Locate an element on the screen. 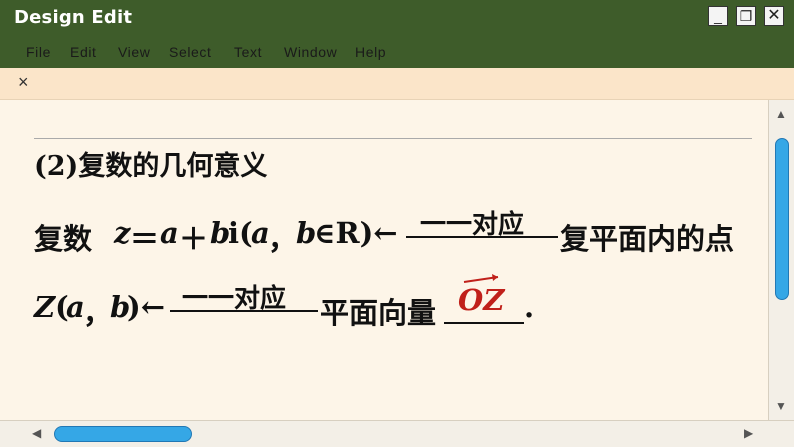  menu-window: Window is located at coordinates (310, 52).